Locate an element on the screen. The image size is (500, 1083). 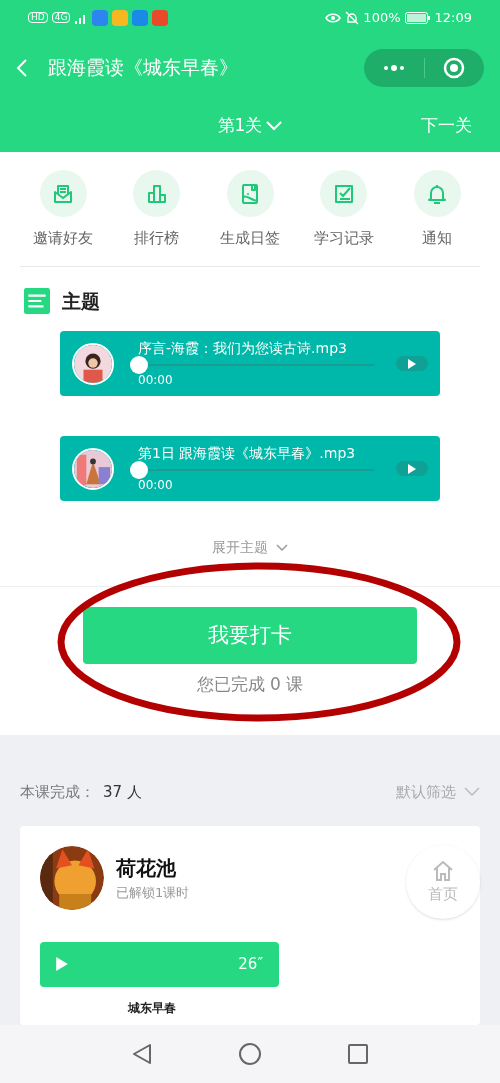
battery-icon is located at coordinates (417, 17).